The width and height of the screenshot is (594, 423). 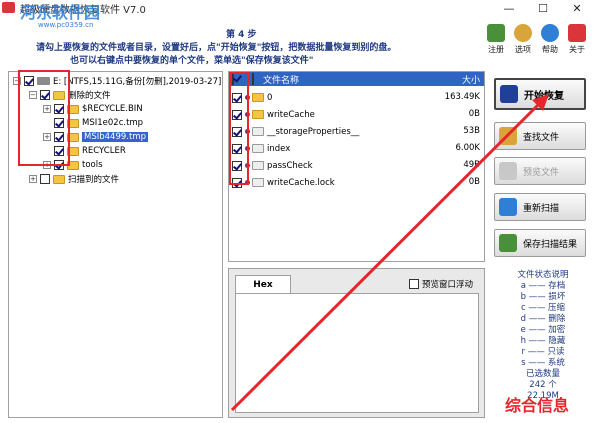 I want to click on file-size: 6.00K, so click(x=468, y=148).